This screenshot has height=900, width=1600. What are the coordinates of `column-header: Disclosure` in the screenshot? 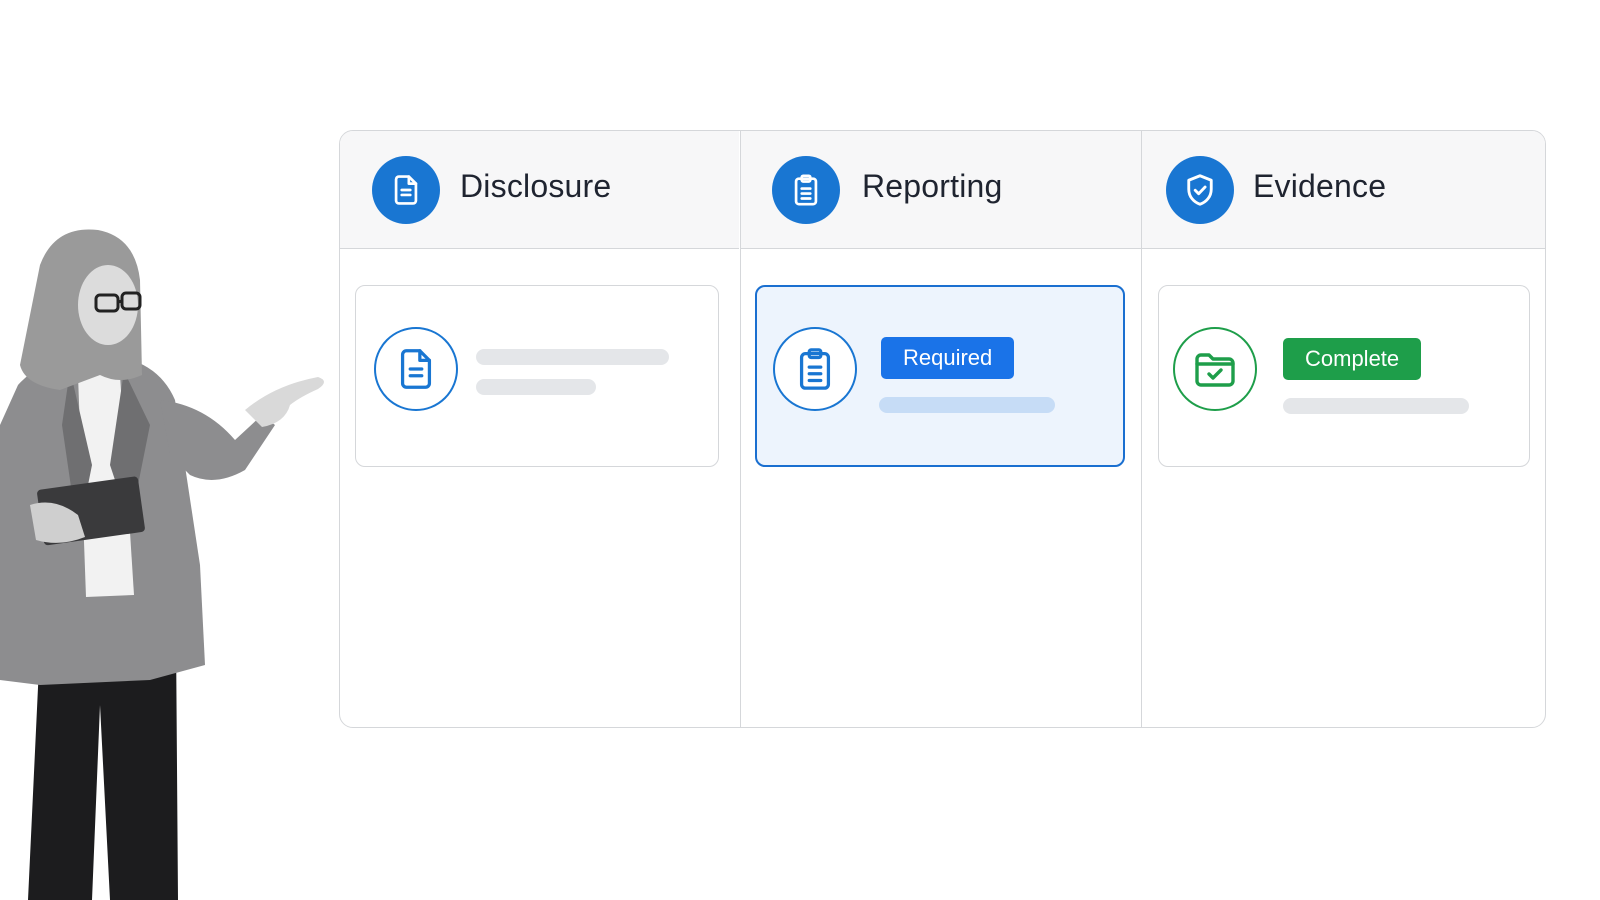 It's located at (539, 190).